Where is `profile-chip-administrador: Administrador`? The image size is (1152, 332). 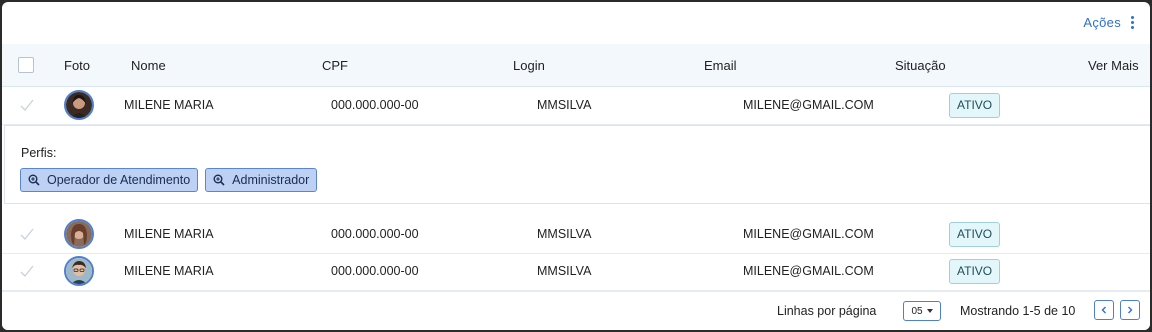
profile-chip-administrador: Administrador is located at coordinates (261, 180).